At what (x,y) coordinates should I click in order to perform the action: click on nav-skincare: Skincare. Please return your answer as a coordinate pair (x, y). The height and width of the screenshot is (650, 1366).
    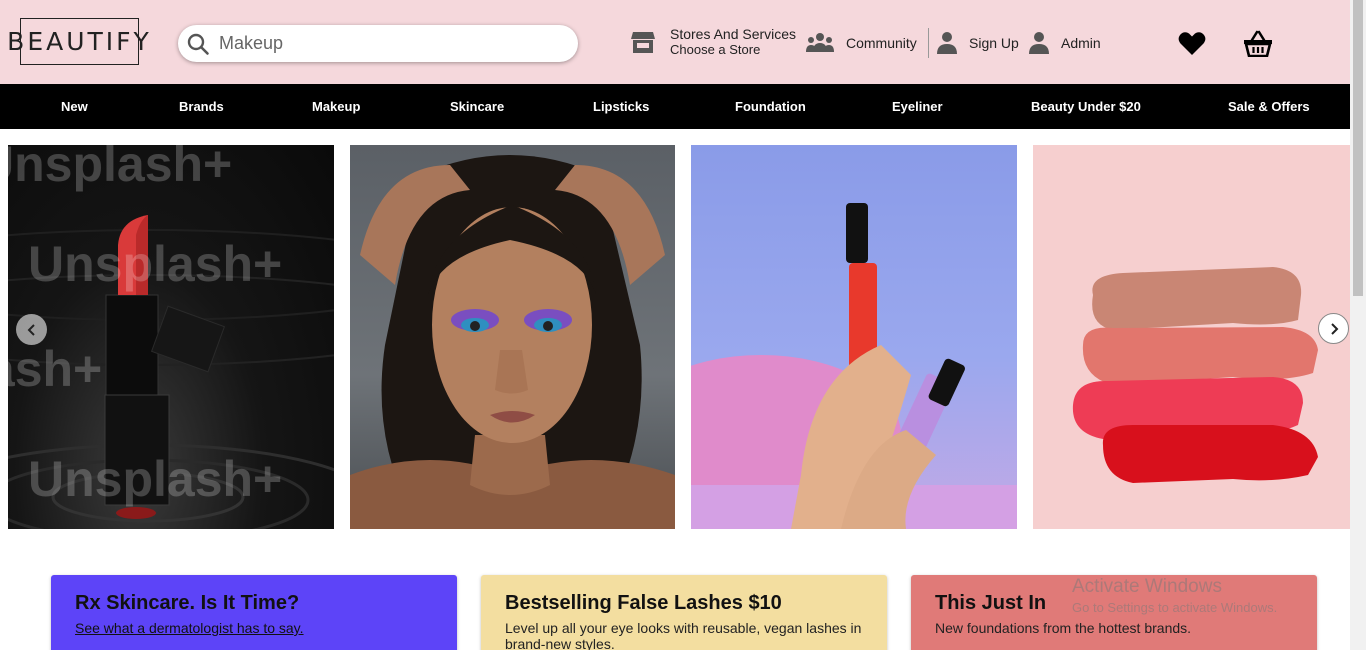
    Looking at the image, I should click on (477, 106).